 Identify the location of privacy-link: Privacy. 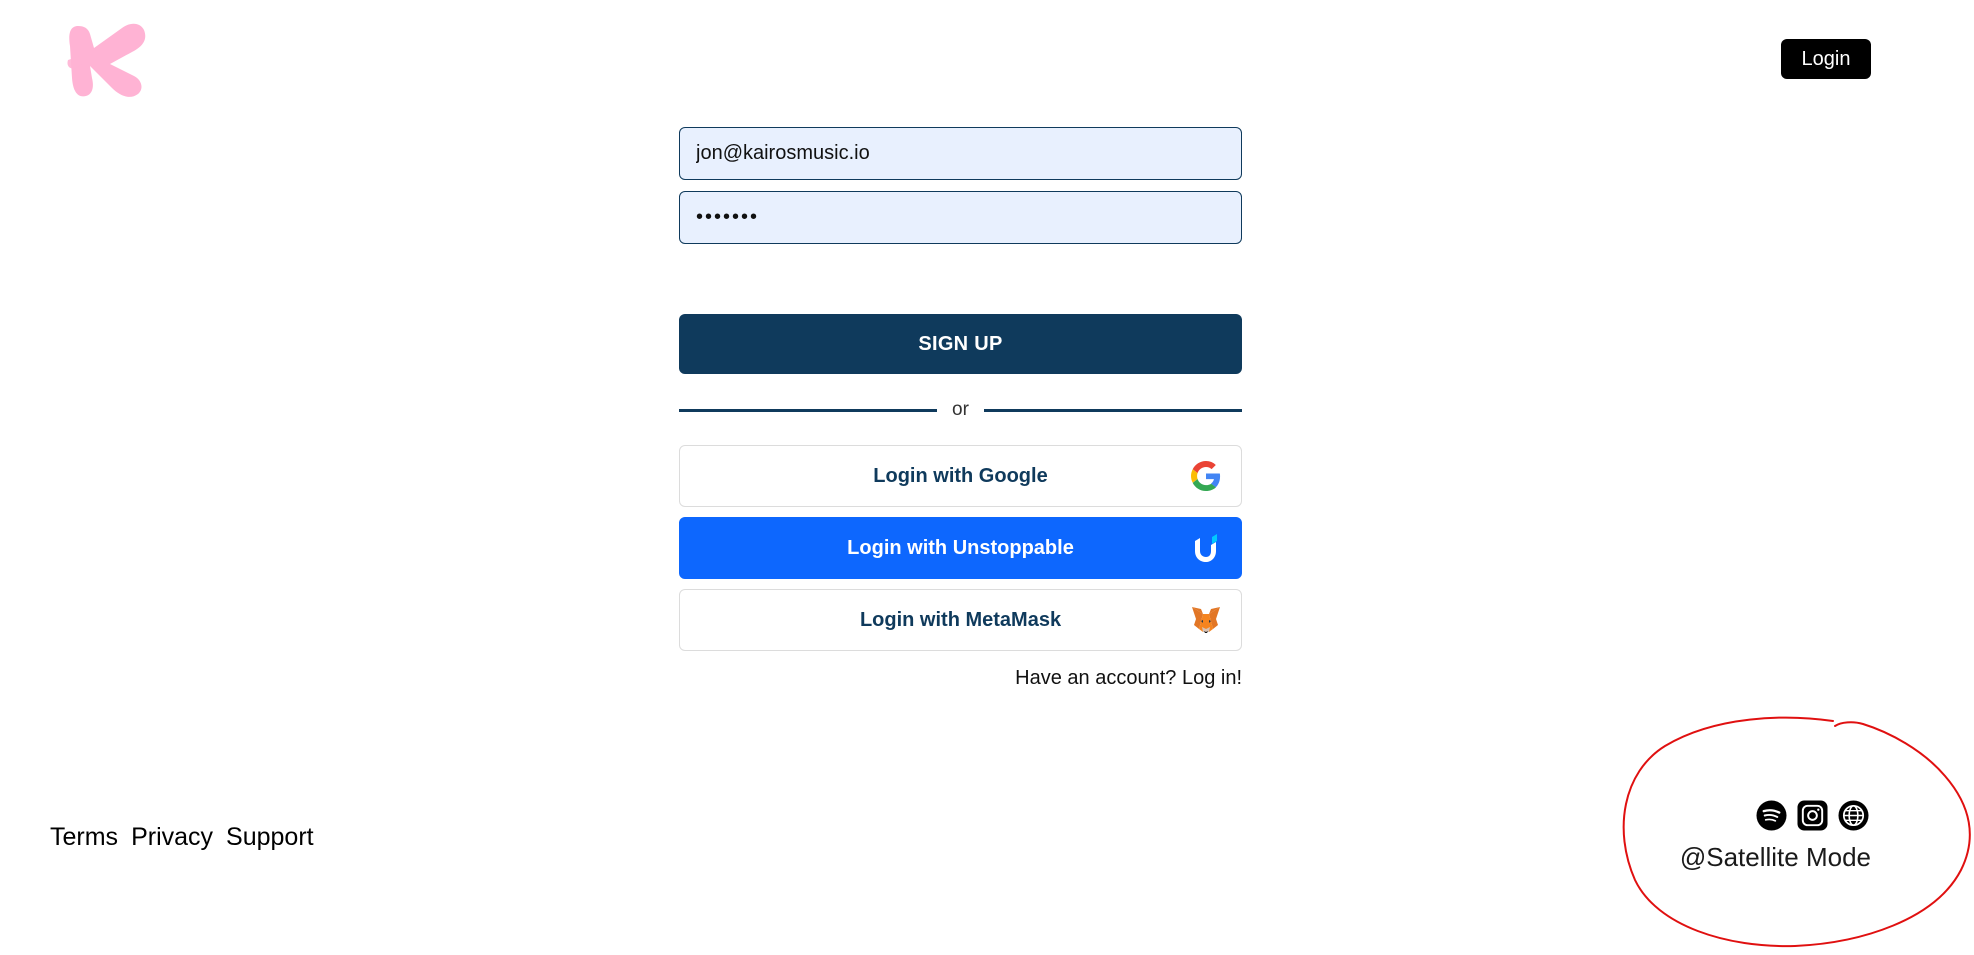
(172, 837).